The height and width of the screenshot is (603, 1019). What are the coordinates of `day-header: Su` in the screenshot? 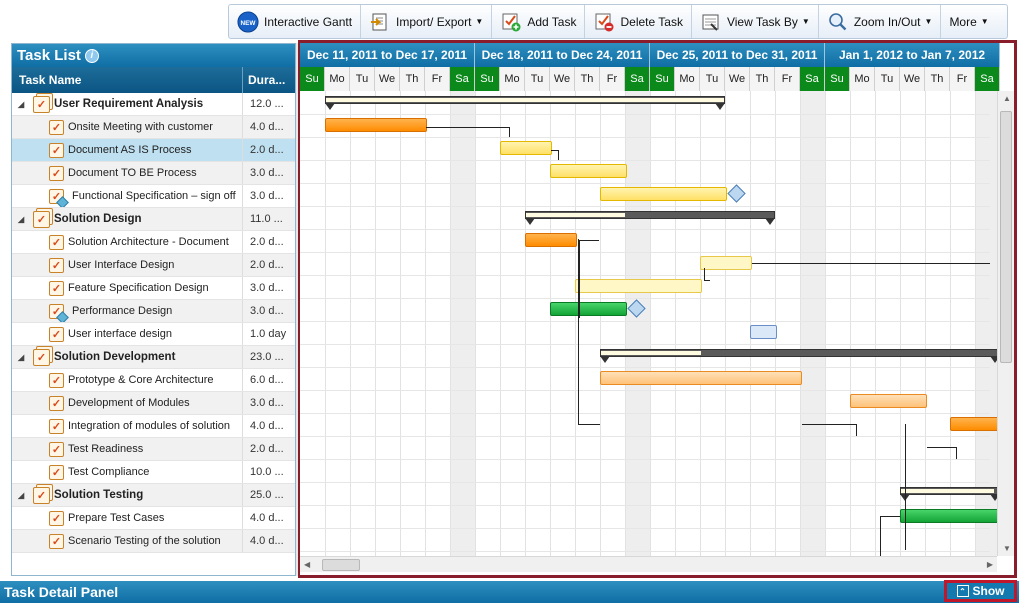 It's located at (312, 79).